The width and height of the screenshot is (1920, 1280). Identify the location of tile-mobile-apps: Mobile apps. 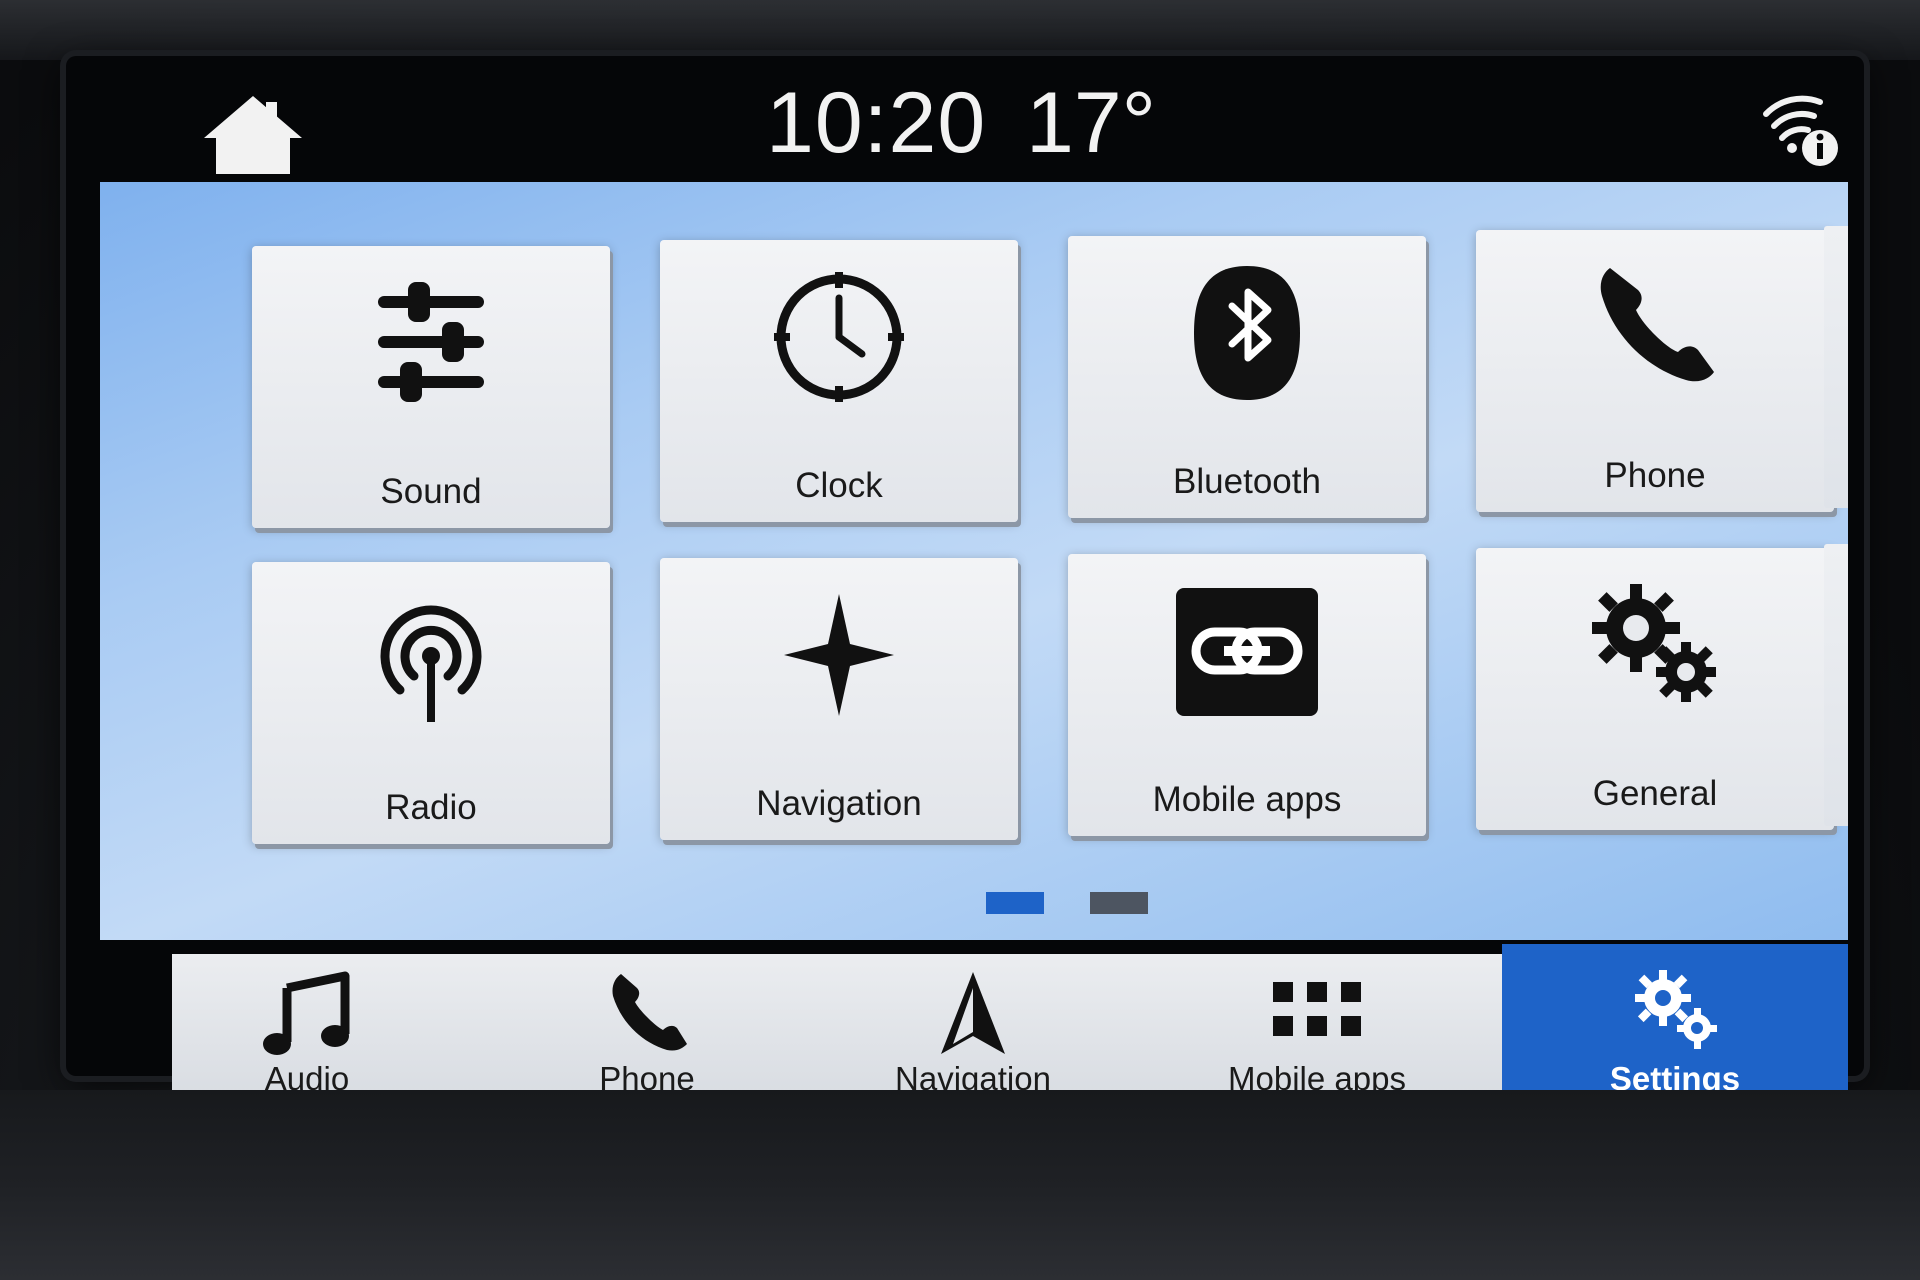
(1247, 695).